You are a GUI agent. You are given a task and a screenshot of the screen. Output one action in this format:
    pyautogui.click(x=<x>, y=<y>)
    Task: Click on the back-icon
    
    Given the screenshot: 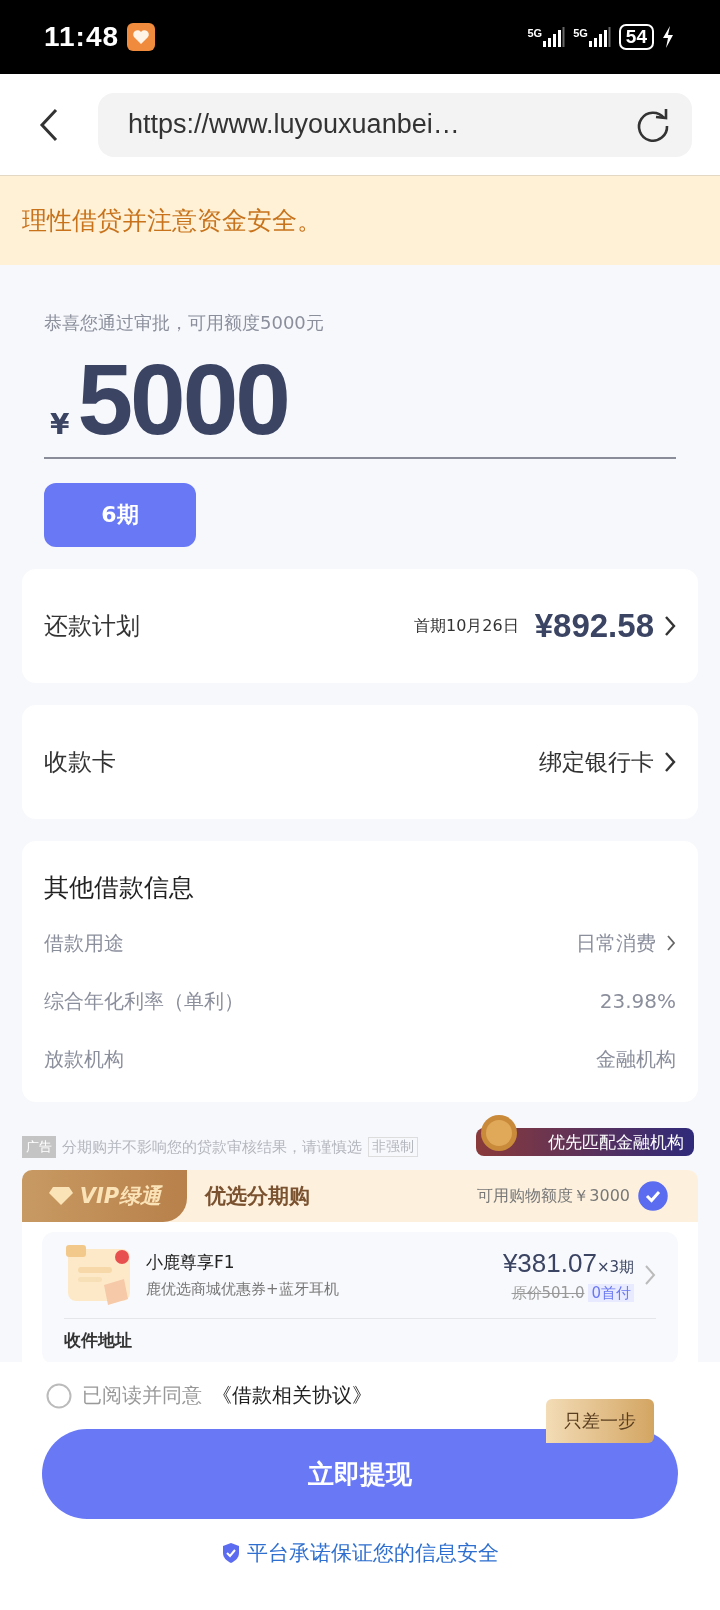 What is the action you would take?
    pyautogui.click(x=49, y=124)
    